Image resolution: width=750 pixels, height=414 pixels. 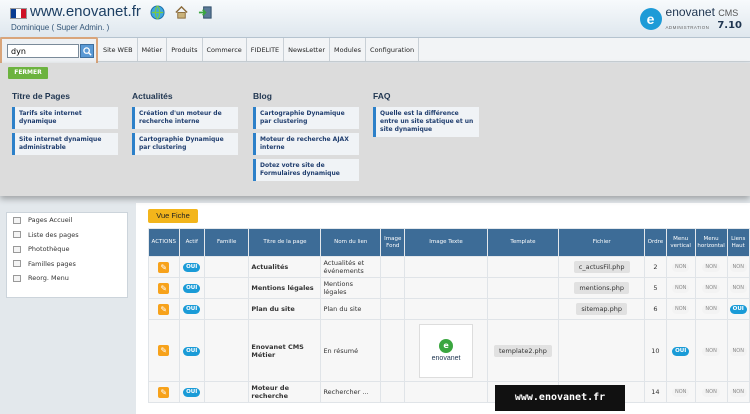 What do you see at coordinates (266, 50) in the screenshot?
I see `nav-fidelite: FIDELITE` at bounding box center [266, 50].